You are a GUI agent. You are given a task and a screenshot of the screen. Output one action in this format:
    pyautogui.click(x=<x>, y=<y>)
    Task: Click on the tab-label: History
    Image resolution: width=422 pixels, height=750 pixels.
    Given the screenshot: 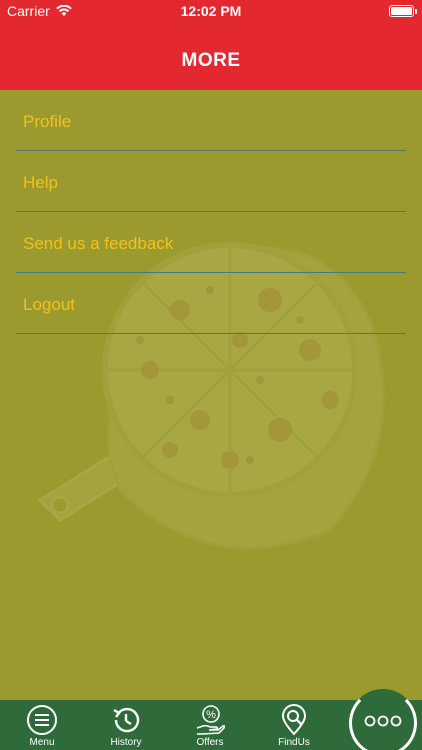 What is the action you would take?
    pyautogui.click(x=126, y=742)
    